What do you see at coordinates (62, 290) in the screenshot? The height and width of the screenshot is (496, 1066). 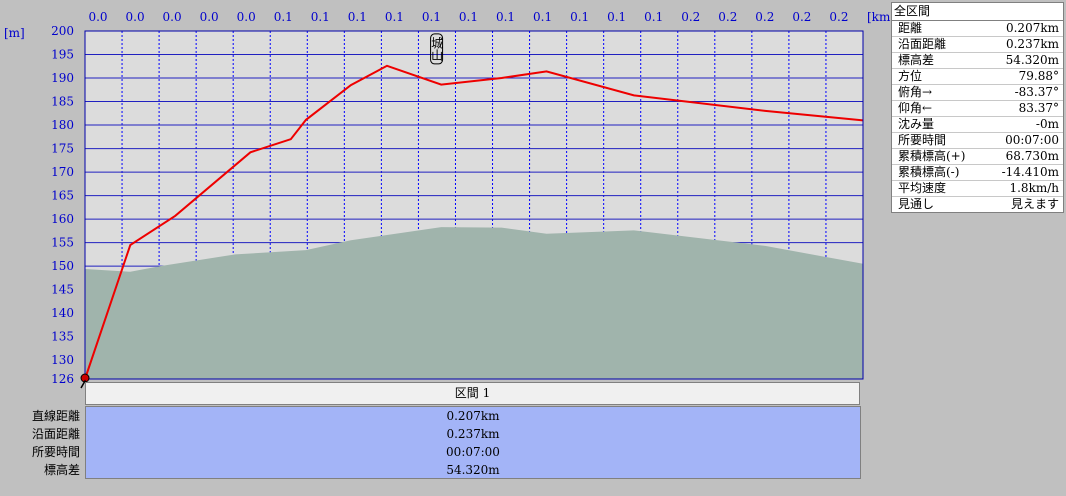 I see `y-tick-label: 145` at bounding box center [62, 290].